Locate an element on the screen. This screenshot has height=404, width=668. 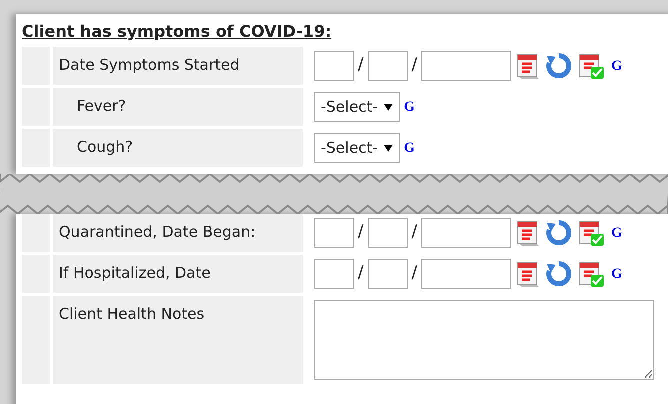
field-label: Date Symptoms Started is located at coordinates (178, 66).